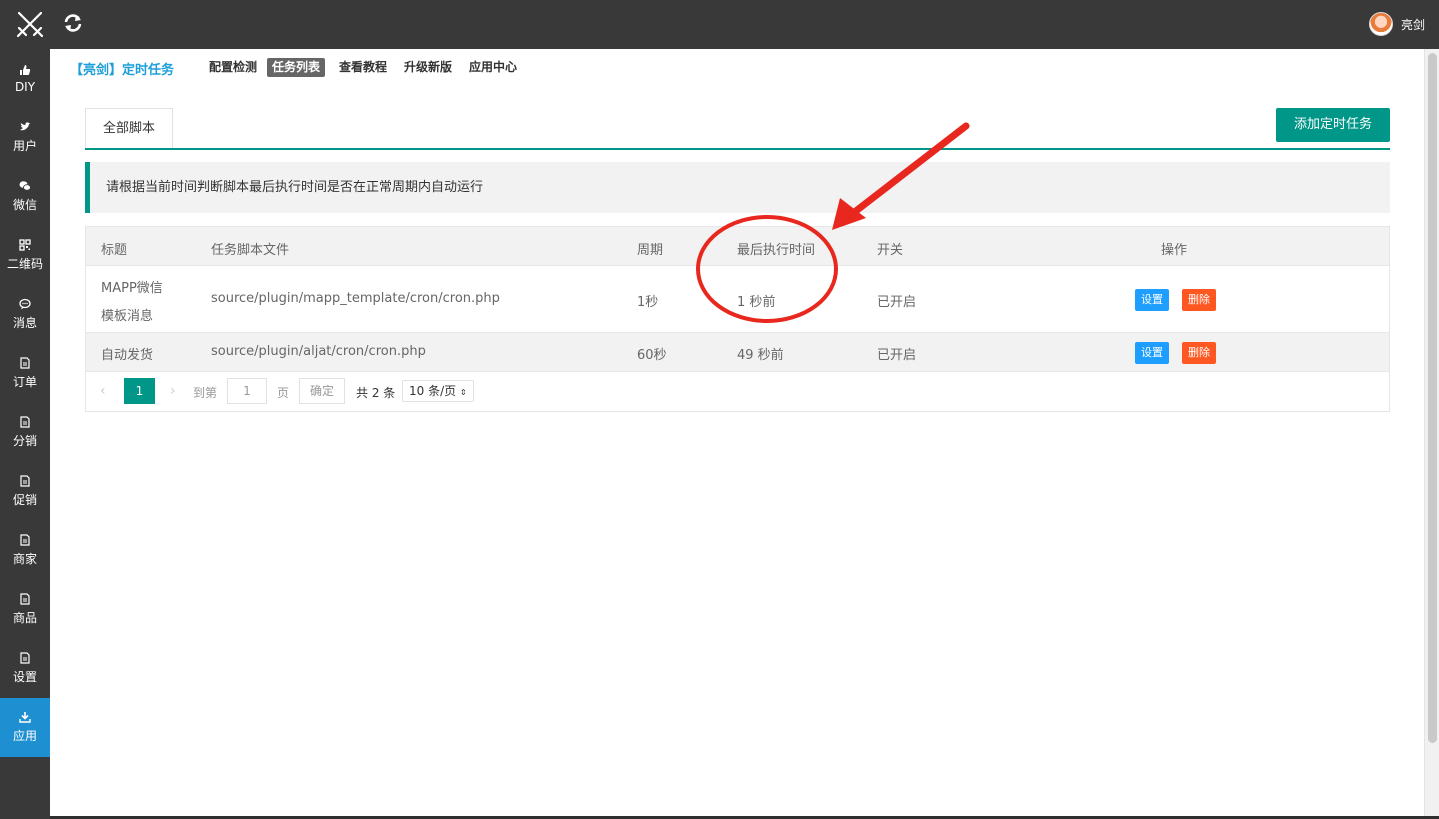  What do you see at coordinates (737, 392) in the screenshot?
I see `pagination: ‹ 1 › 到第 1 页 确定 共 2 条 10 条/页 ⇕` at bounding box center [737, 392].